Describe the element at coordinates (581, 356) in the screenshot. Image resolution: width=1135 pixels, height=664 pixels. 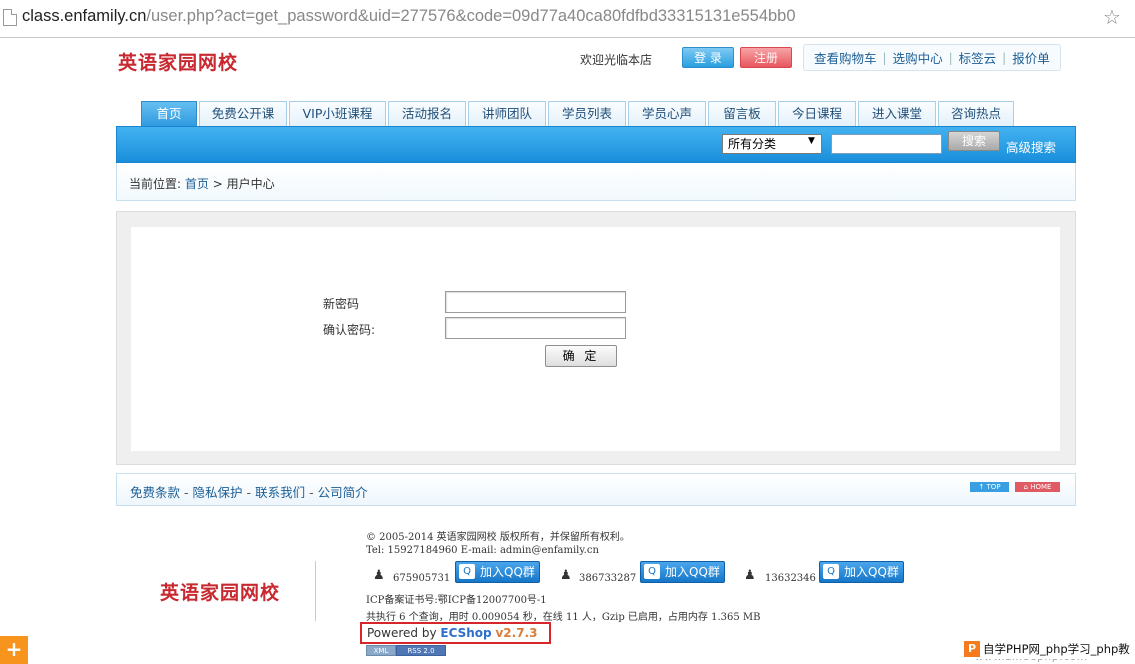
I see `submit-button: 确 定` at that location.